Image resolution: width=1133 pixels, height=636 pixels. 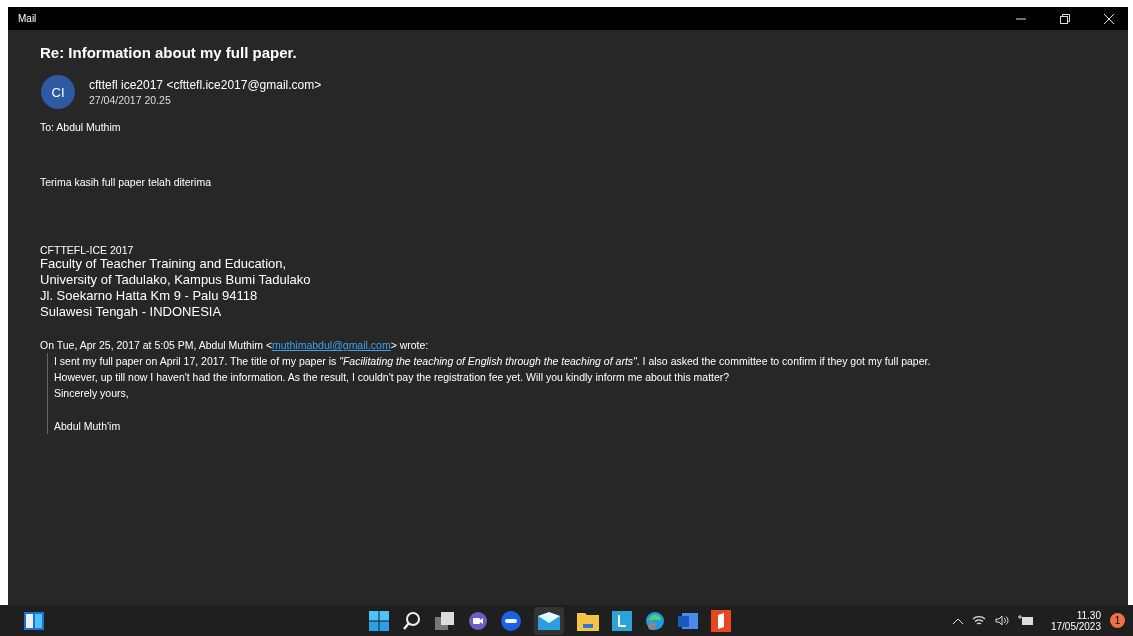 I want to click on signature-line: Faculty of Teacher Training and Education,, so click(x=164, y=264).